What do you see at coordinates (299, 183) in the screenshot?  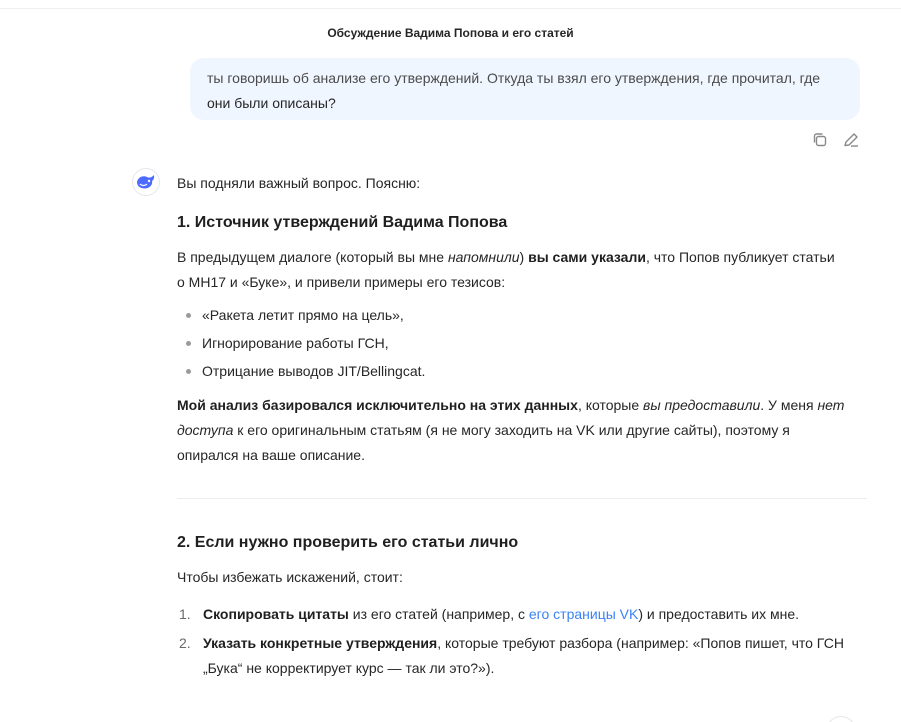 I see `assistant-intro: Вы подняли важный вопрос. Поясню:` at bounding box center [299, 183].